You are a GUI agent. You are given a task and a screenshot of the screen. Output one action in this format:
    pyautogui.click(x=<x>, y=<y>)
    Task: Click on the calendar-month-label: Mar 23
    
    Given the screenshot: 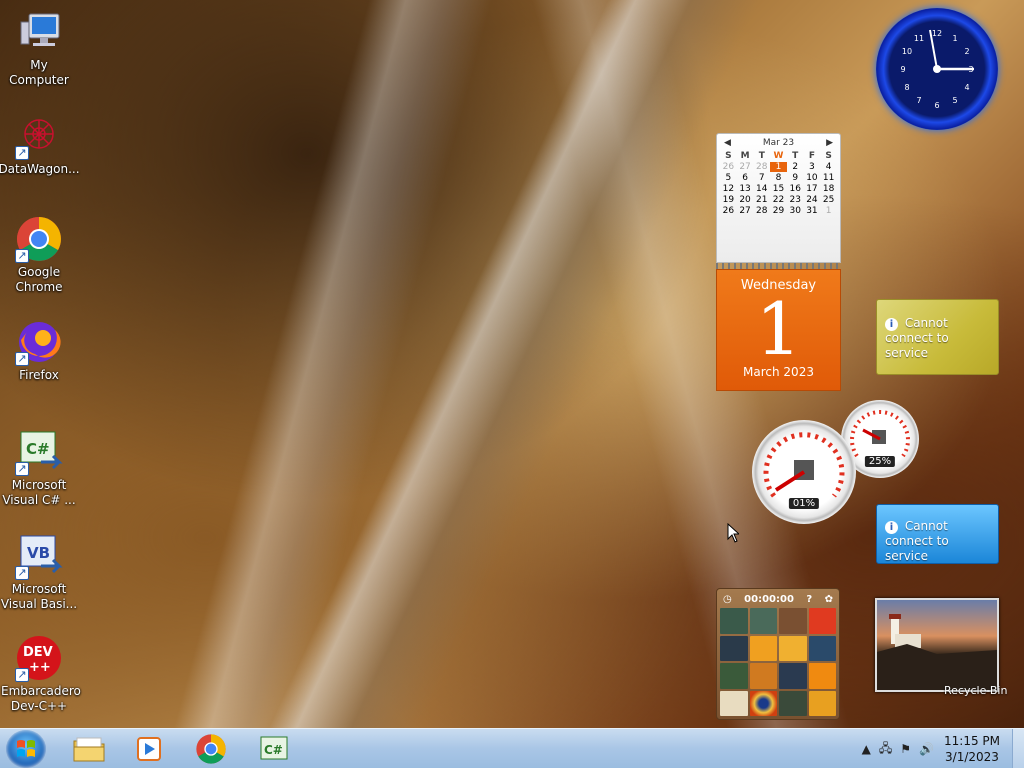 What is the action you would take?
    pyautogui.click(x=778, y=143)
    